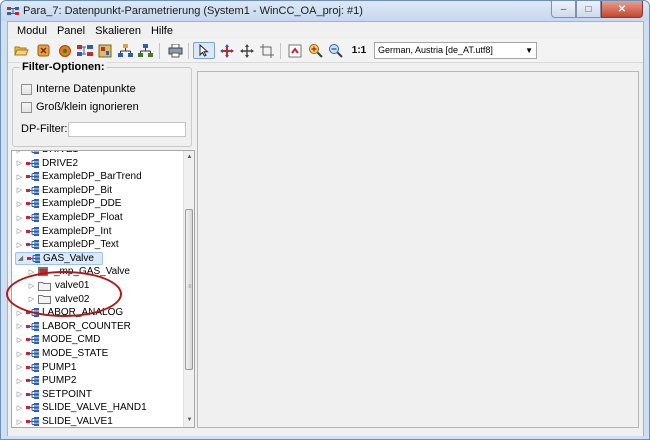 The image size is (650, 440). Describe the element at coordinates (455, 50) in the screenshot. I see `language-select: German, Austria [de_AT.utf8] ▼` at that location.